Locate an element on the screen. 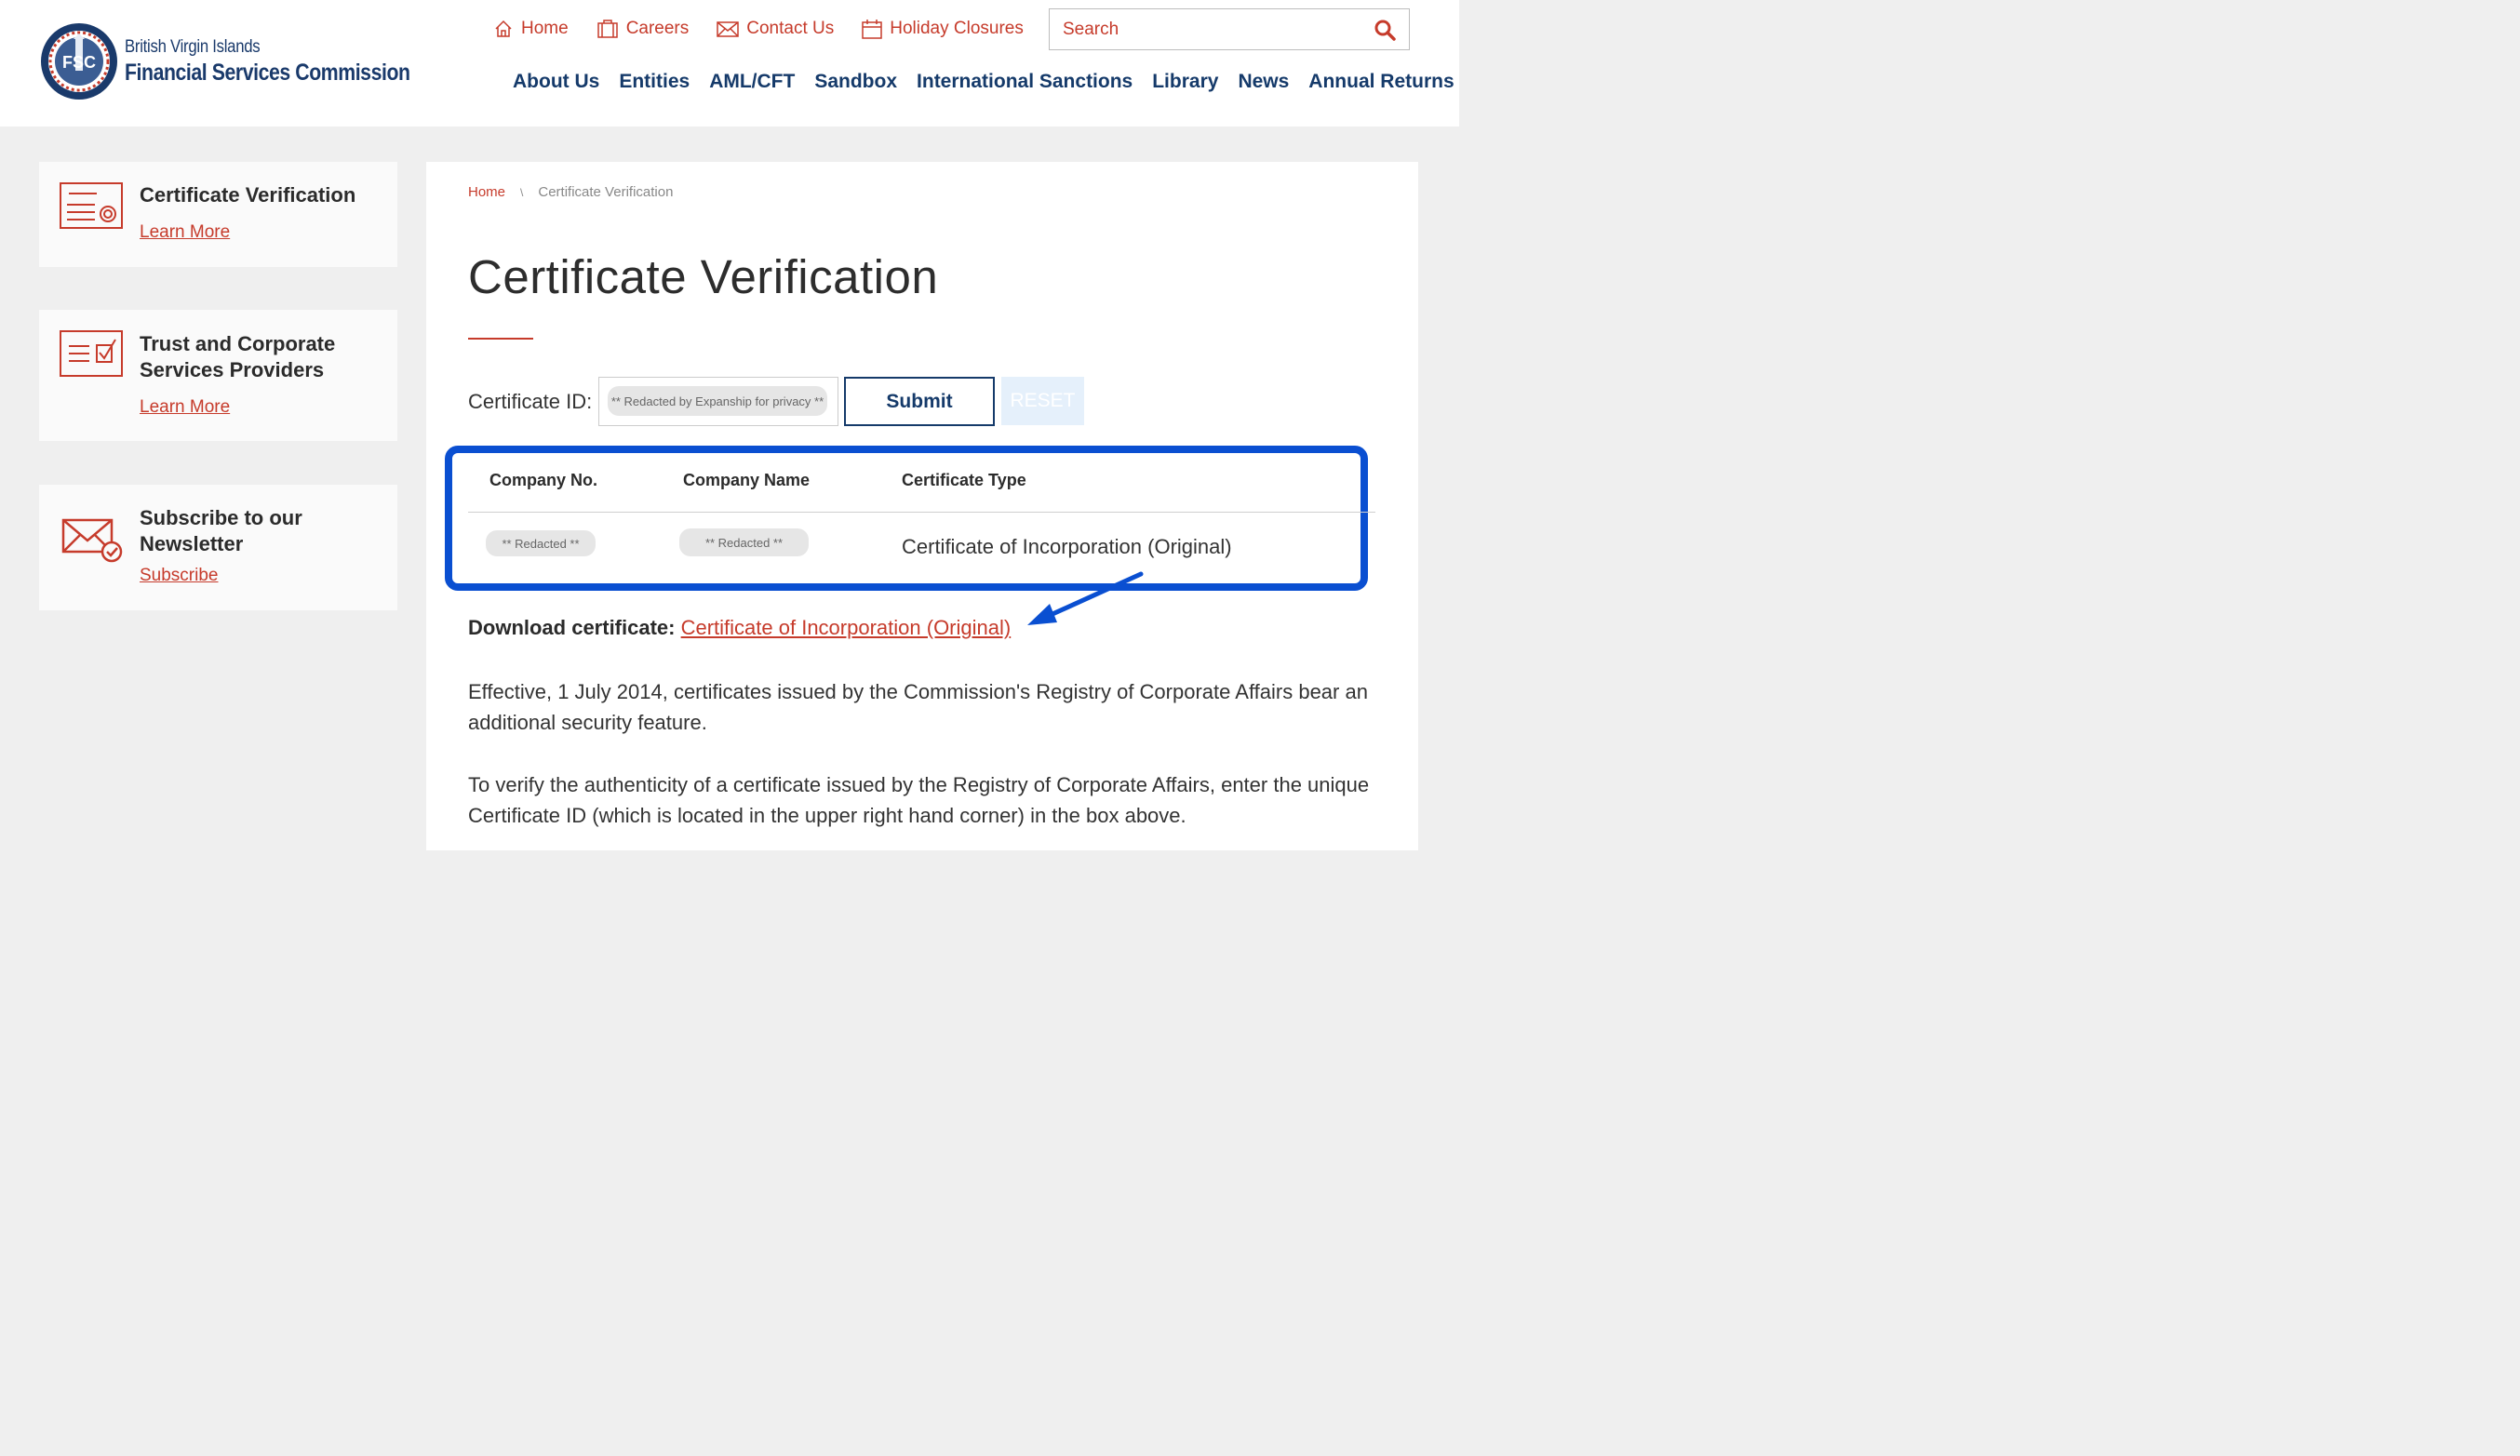 This screenshot has width=2520, height=1456. certificate-id-input: ** Redacted by Expanship for privacy ** is located at coordinates (718, 401).